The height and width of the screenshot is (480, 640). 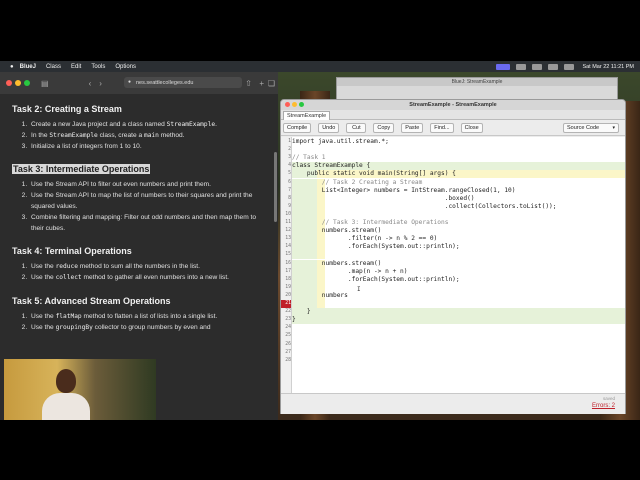 What do you see at coordinates (130, 82) in the screenshot?
I see `lock-icon: ●` at bounding box center [130, 82].